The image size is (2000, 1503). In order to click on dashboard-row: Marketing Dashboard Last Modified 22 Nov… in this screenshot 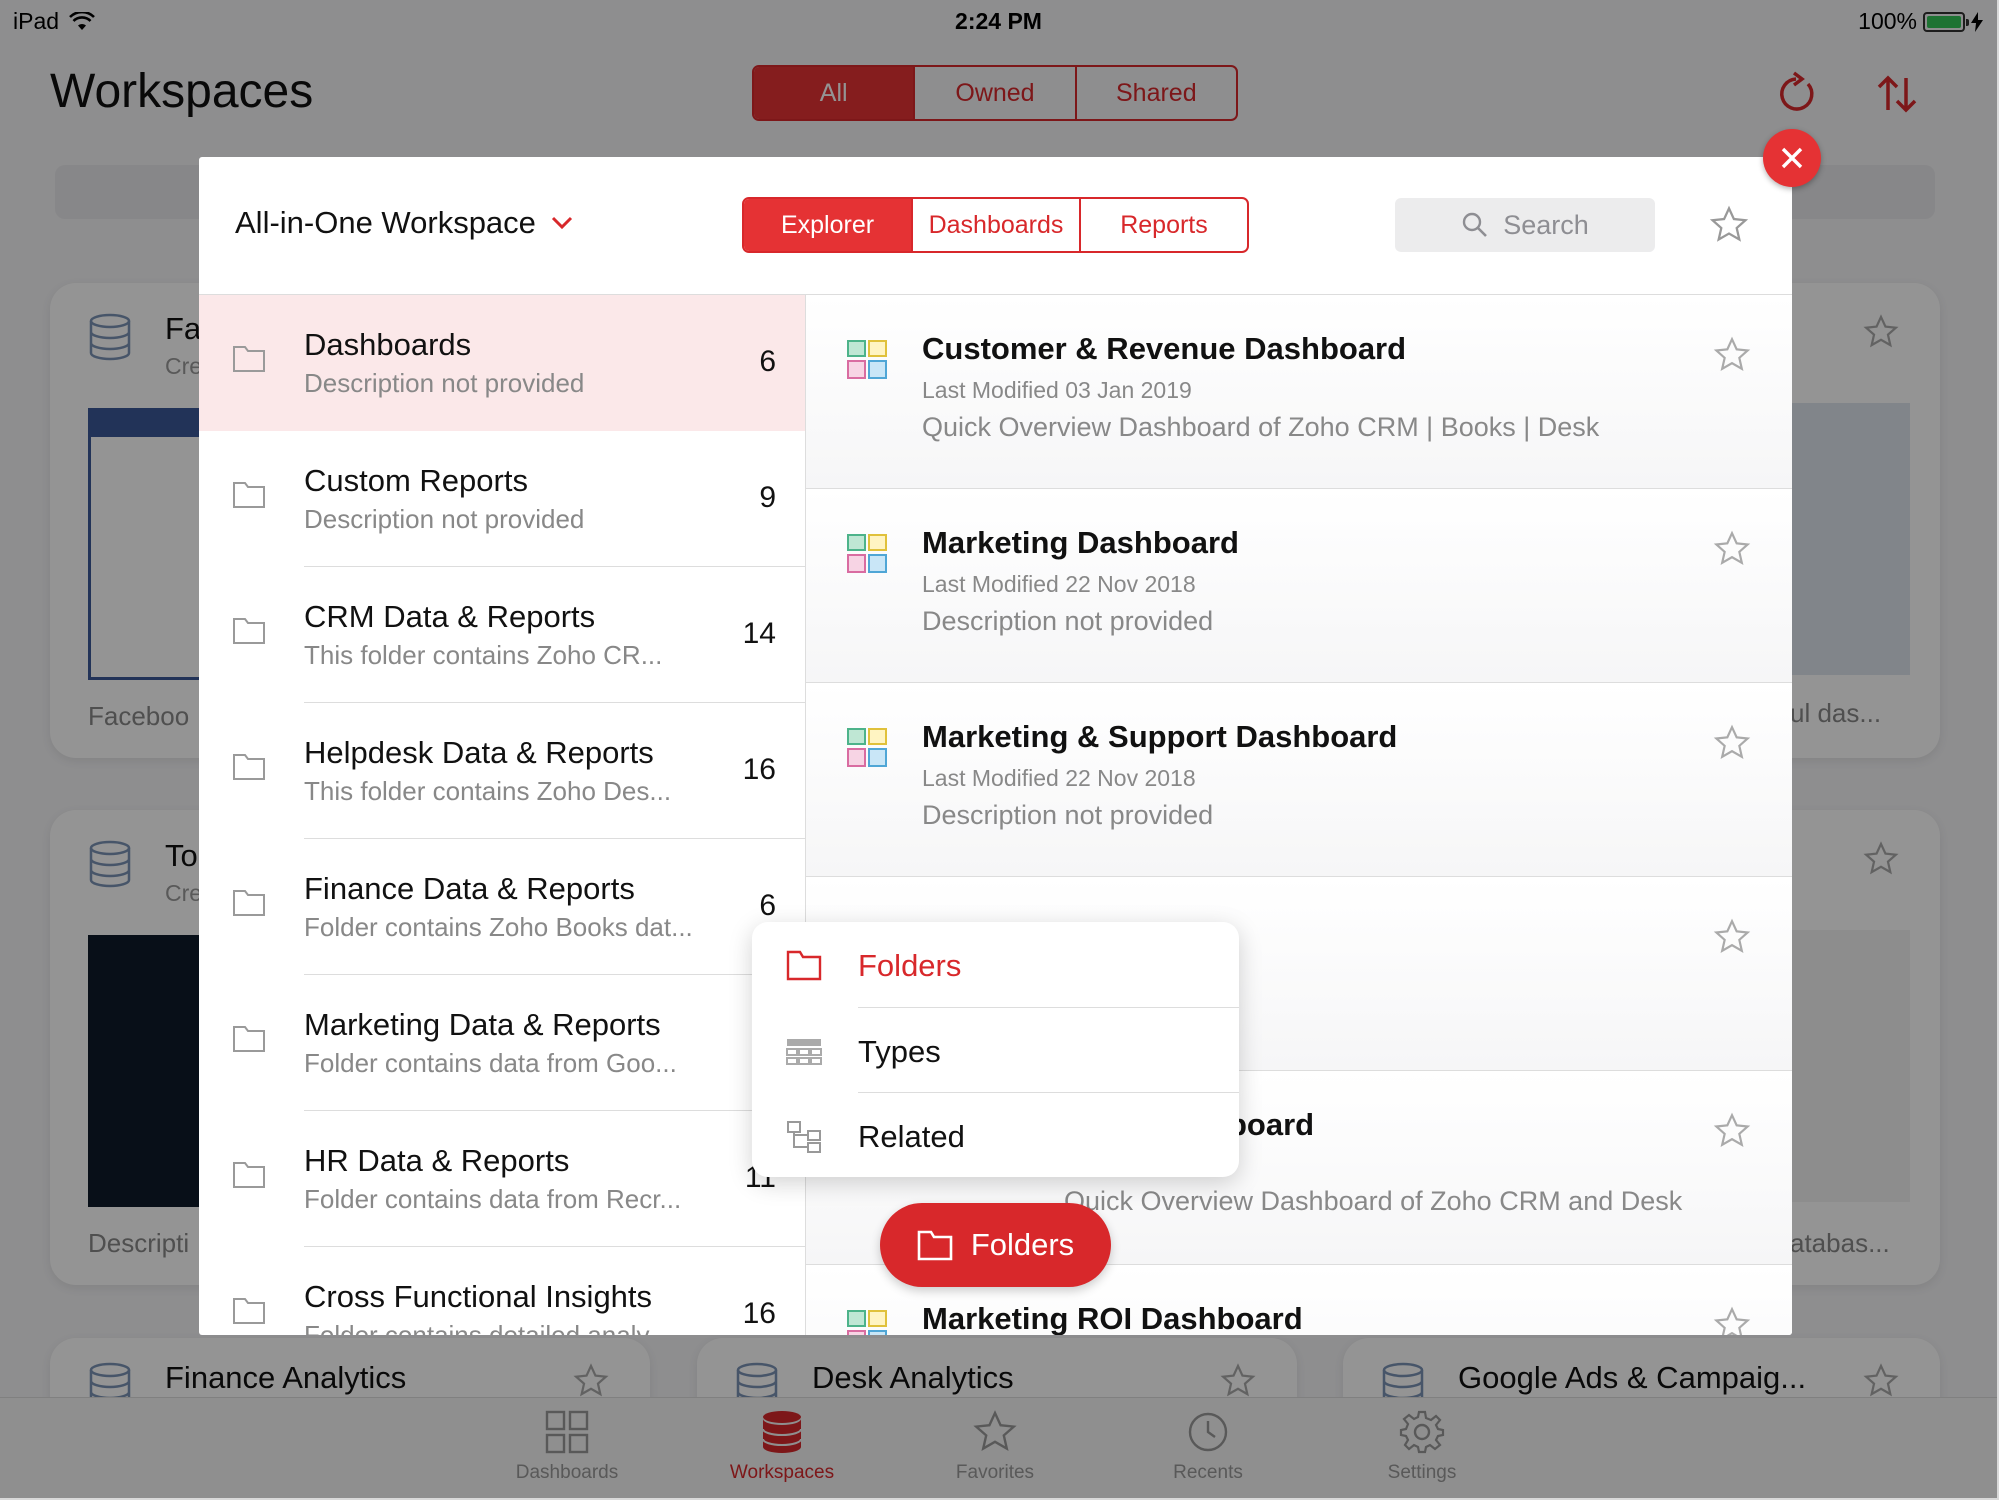, I will do `click(1299, 586)`.